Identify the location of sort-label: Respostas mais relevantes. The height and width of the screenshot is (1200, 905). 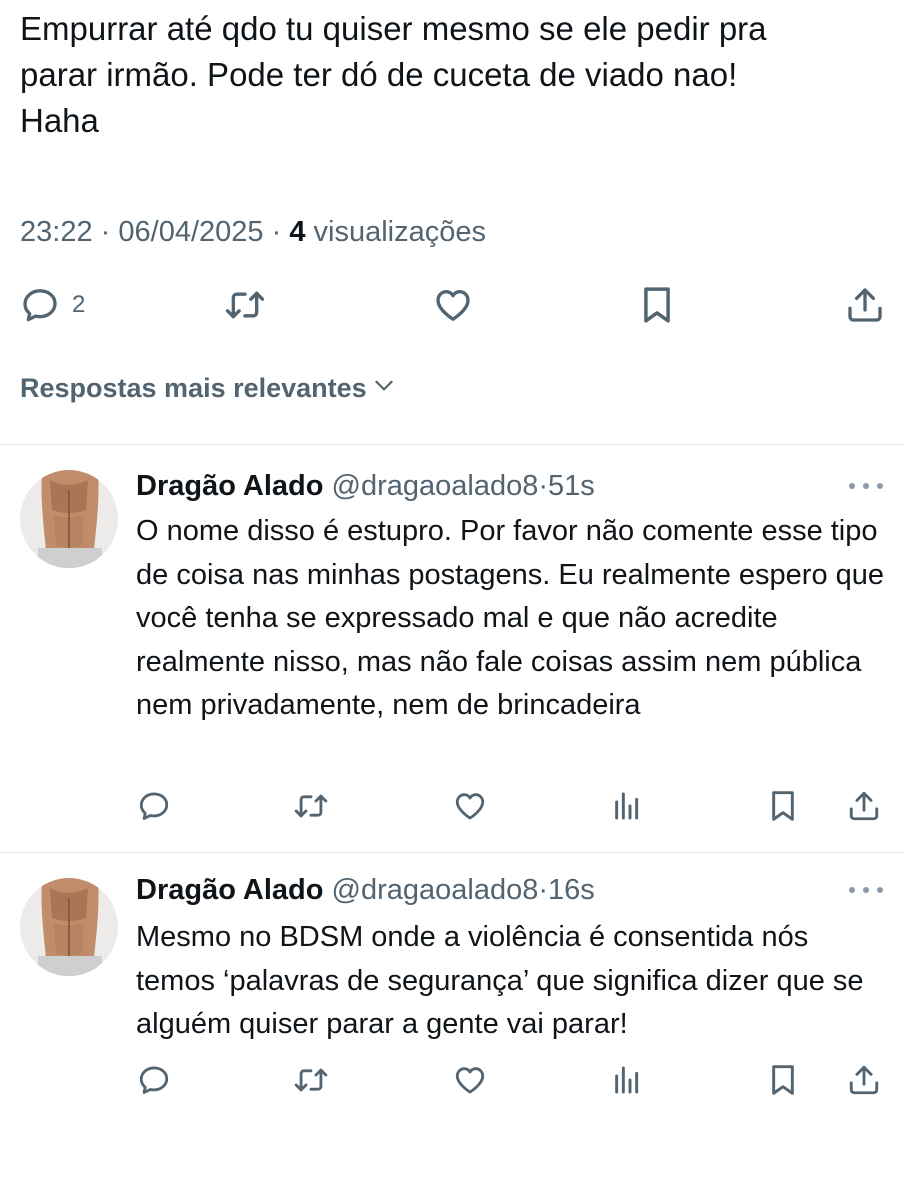
(193, 388).